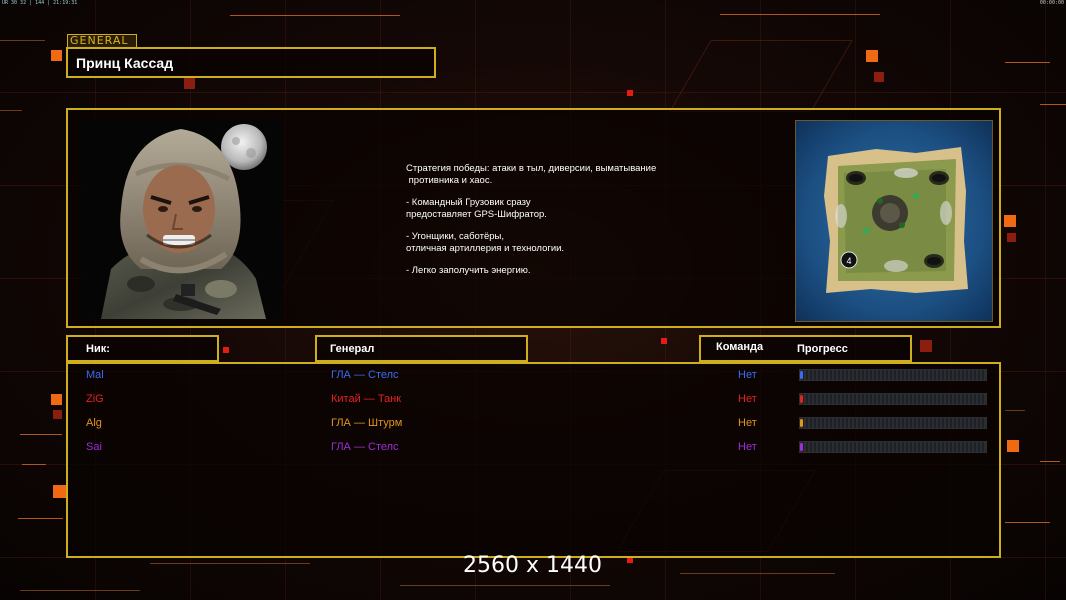 The image size is (1066, 600). What do you see at coordinates (449, 180) in the screenshot?
I see `description-line: противника и хаос.` at bounding box center [449, 180].